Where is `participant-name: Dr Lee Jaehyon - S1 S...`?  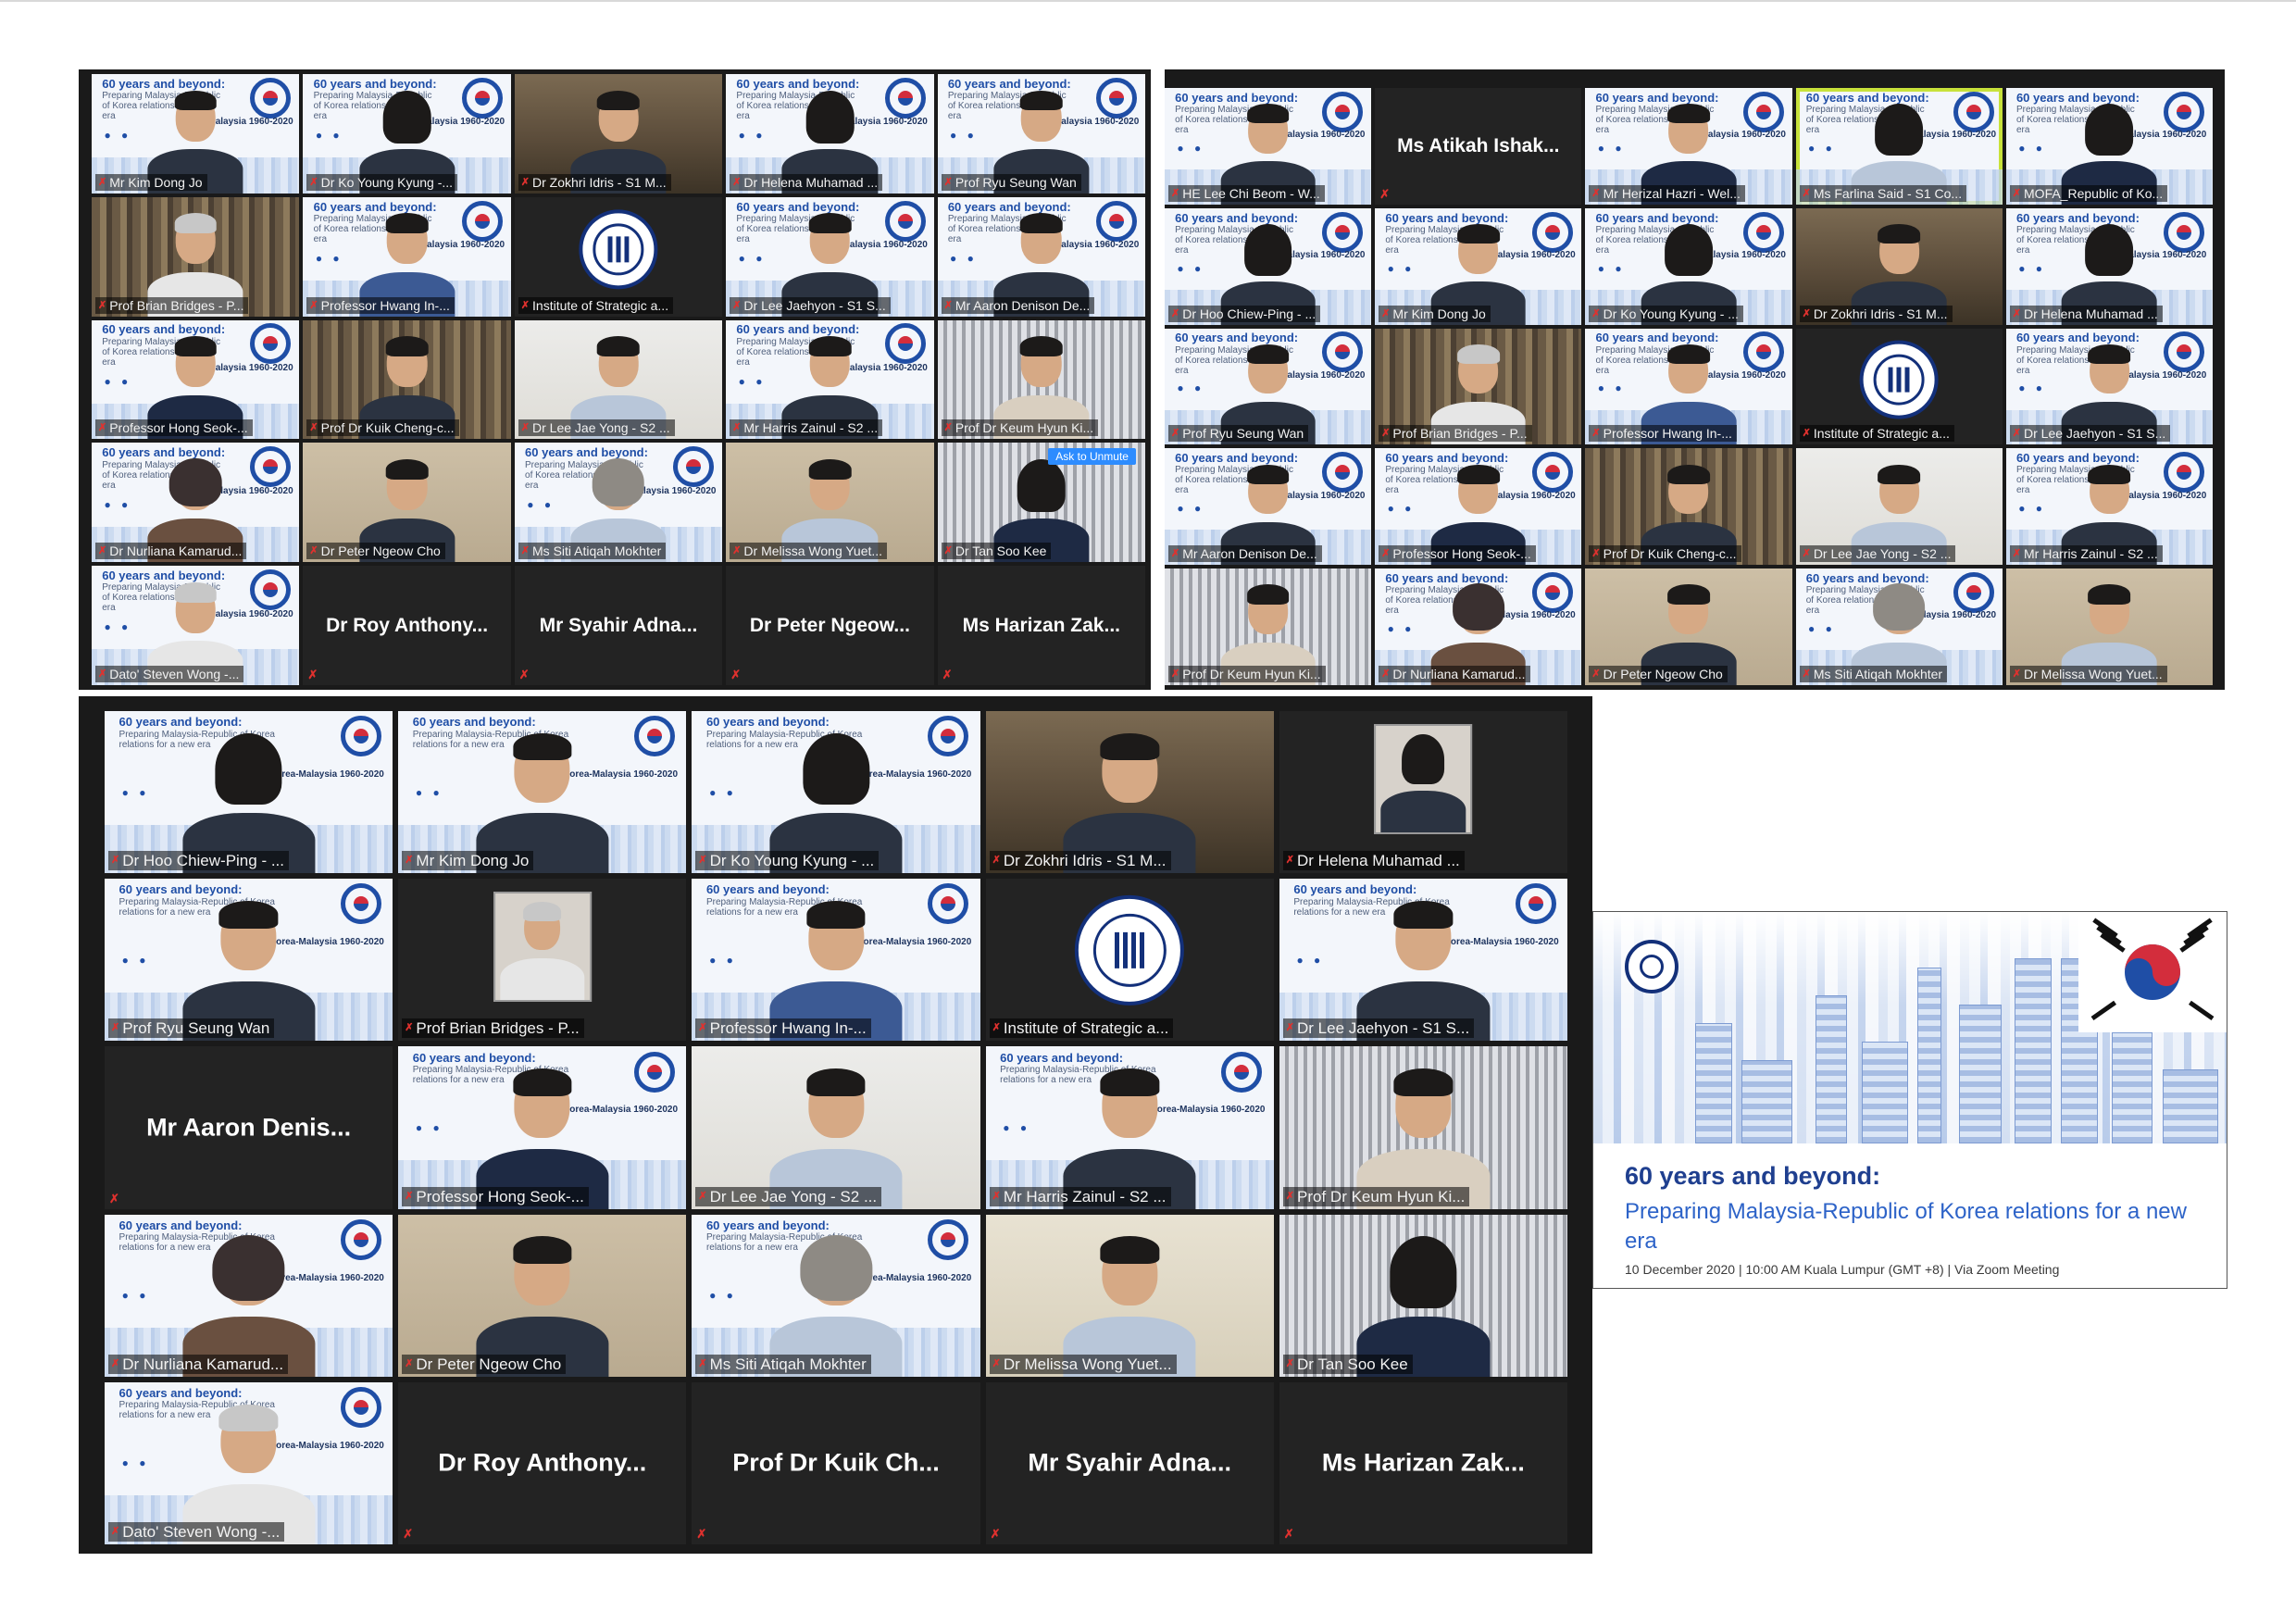 participant-name: Dr Lee Jaehyon - S1 S... is located at coordinates (814, 305).